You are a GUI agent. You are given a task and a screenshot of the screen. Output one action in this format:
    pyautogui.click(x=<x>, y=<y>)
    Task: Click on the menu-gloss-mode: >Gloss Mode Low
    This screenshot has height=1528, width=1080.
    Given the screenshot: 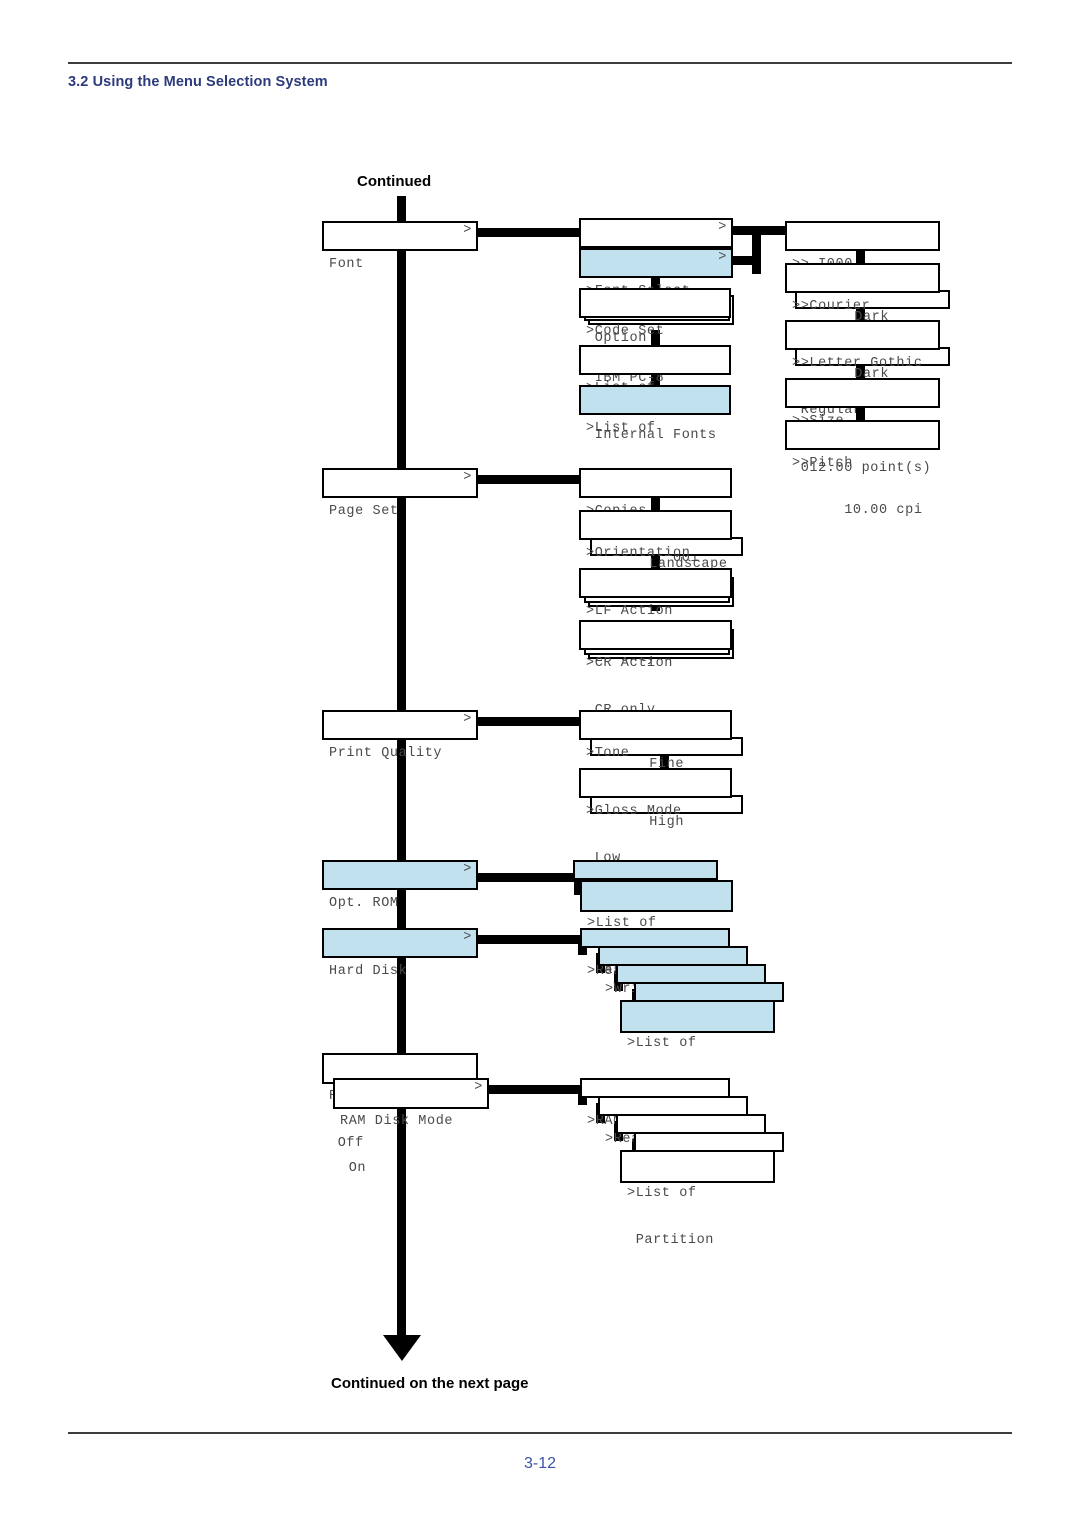 What is the action you would take?
    pyautogui.click(x=655, y=817)
    